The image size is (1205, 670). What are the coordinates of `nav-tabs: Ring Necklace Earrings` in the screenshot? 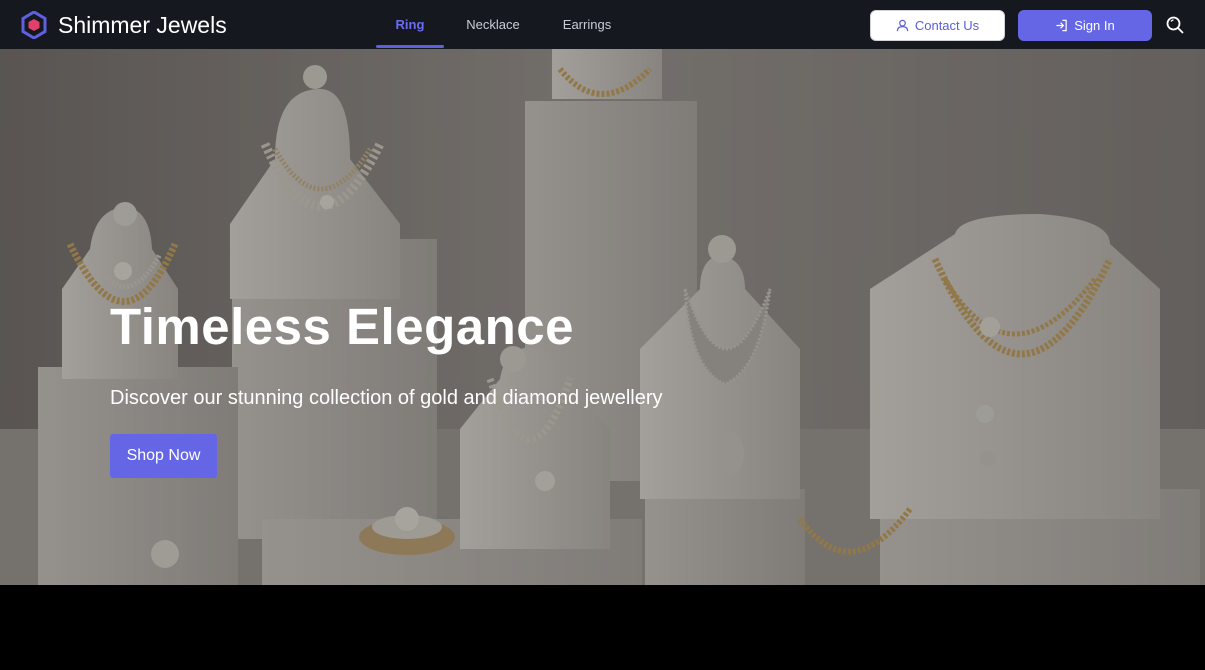 It's located at (504, 24).